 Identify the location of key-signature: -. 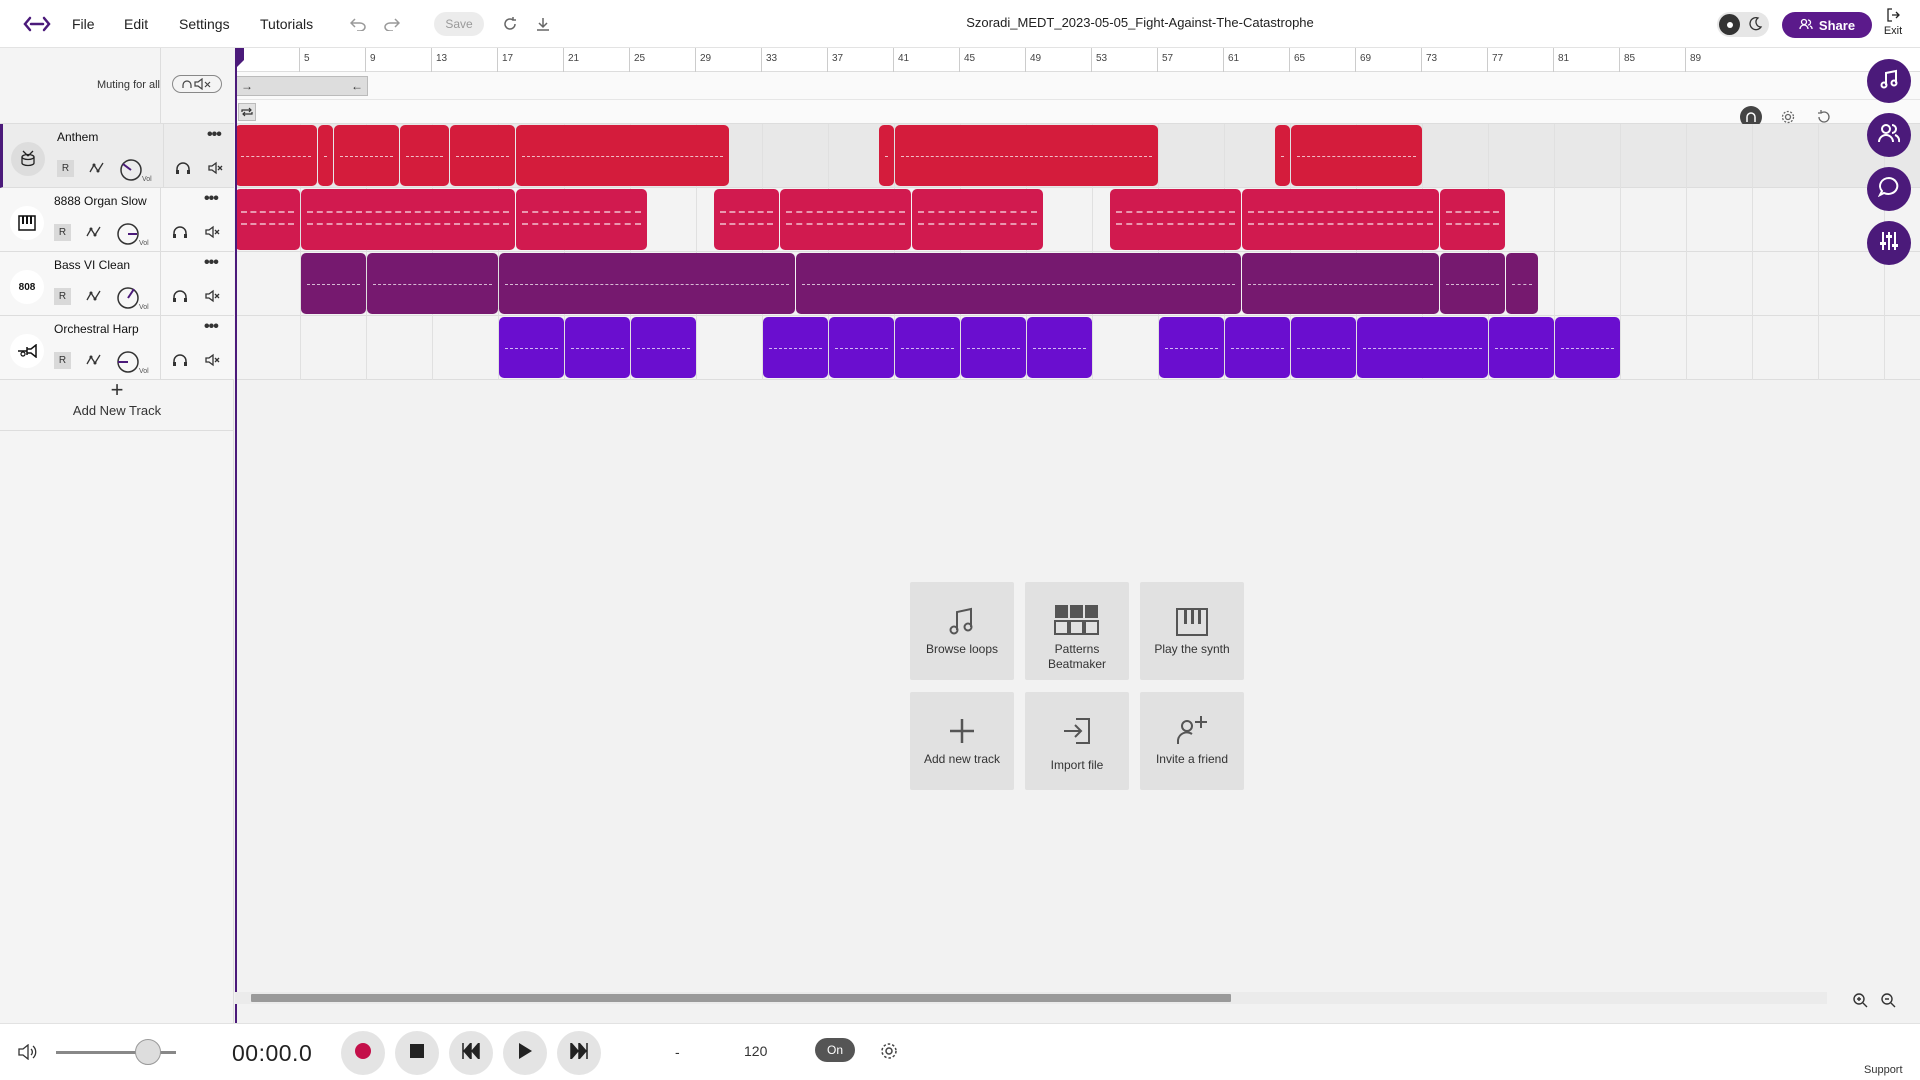
(677, 1052).